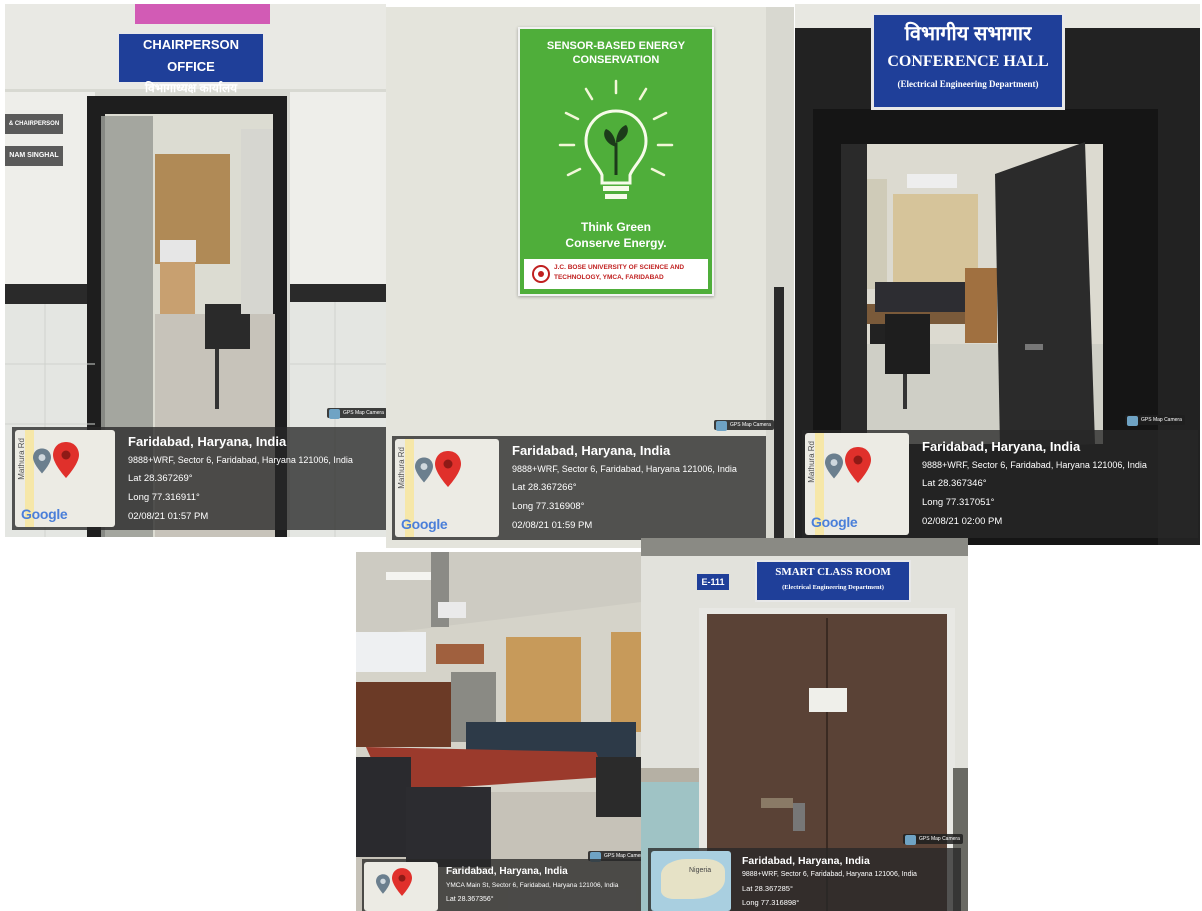 Image resolution: width=1202 pixels, height=911 pixels. I want to click on name-plate-top: & CHAIRPERSON, so click(34, 124).